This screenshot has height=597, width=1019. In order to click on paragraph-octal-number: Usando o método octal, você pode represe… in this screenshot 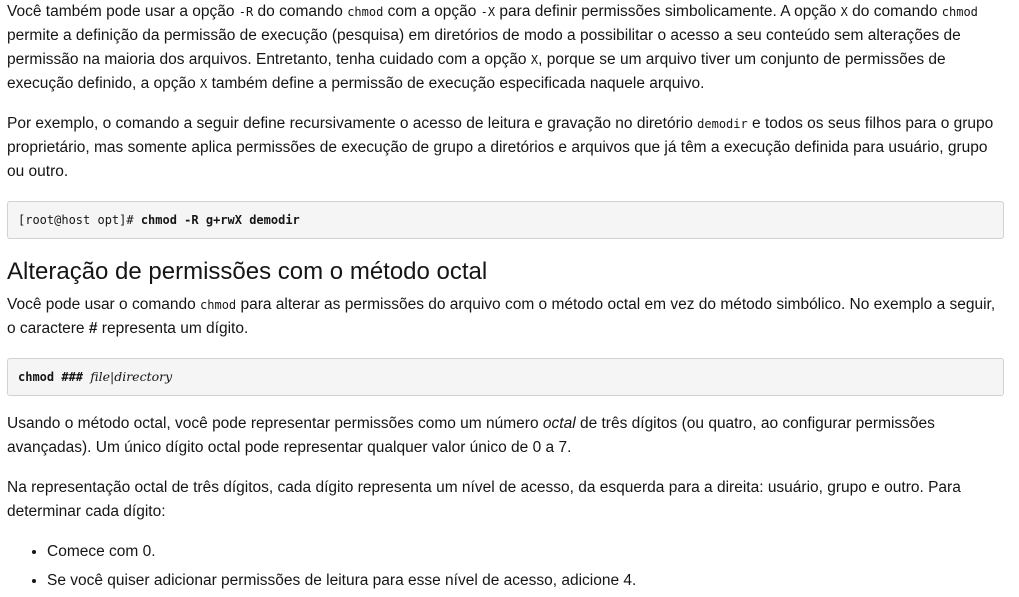, I will do `click(505, 436)`.